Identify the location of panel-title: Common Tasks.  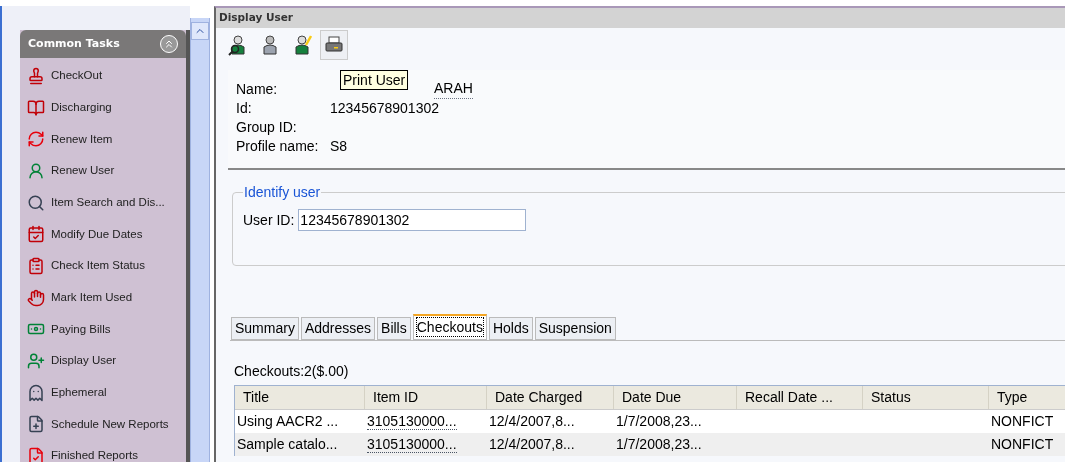
(74, 43).